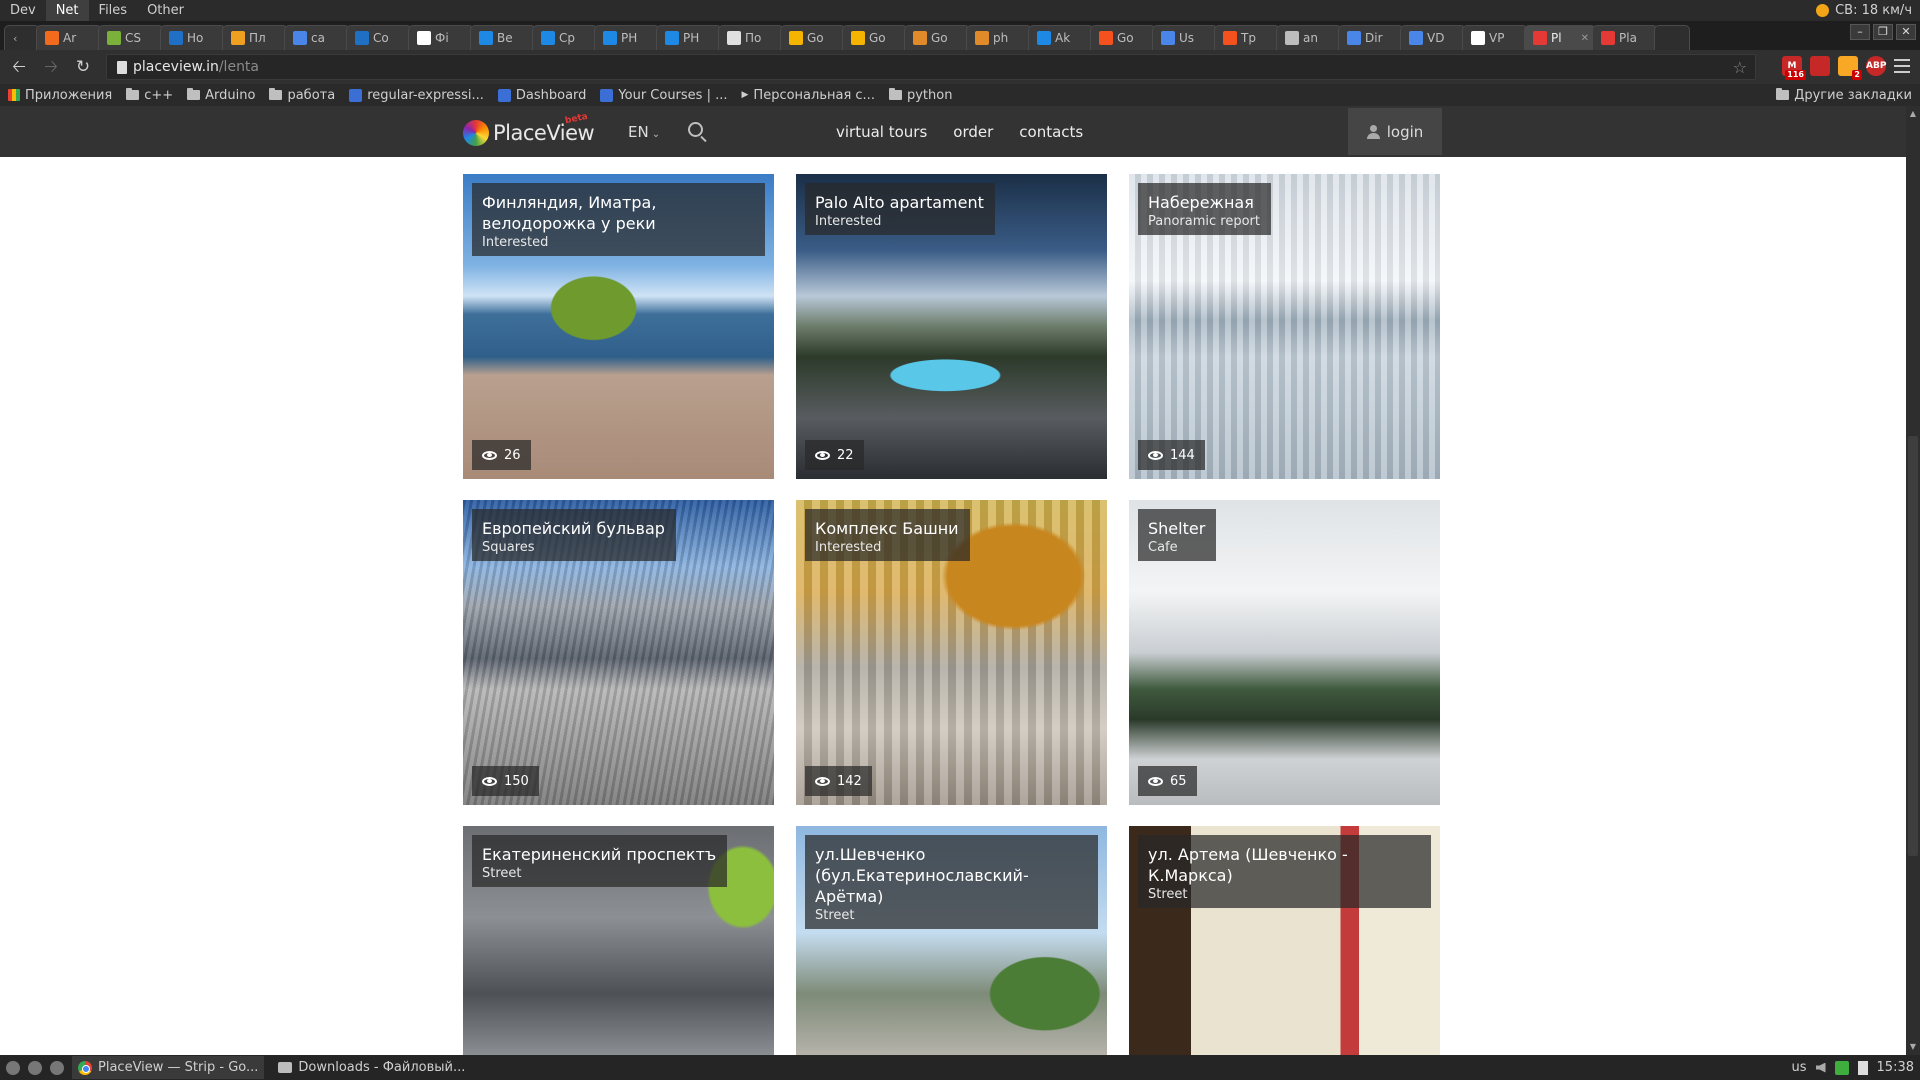 Image resolution: width=1920 pixels, height=1080 pixels. What do you see at coordinates (1794, 68) in the screenshot?
I see `gmail-extension-icon: M 116` at bounding box center [1794, 68].